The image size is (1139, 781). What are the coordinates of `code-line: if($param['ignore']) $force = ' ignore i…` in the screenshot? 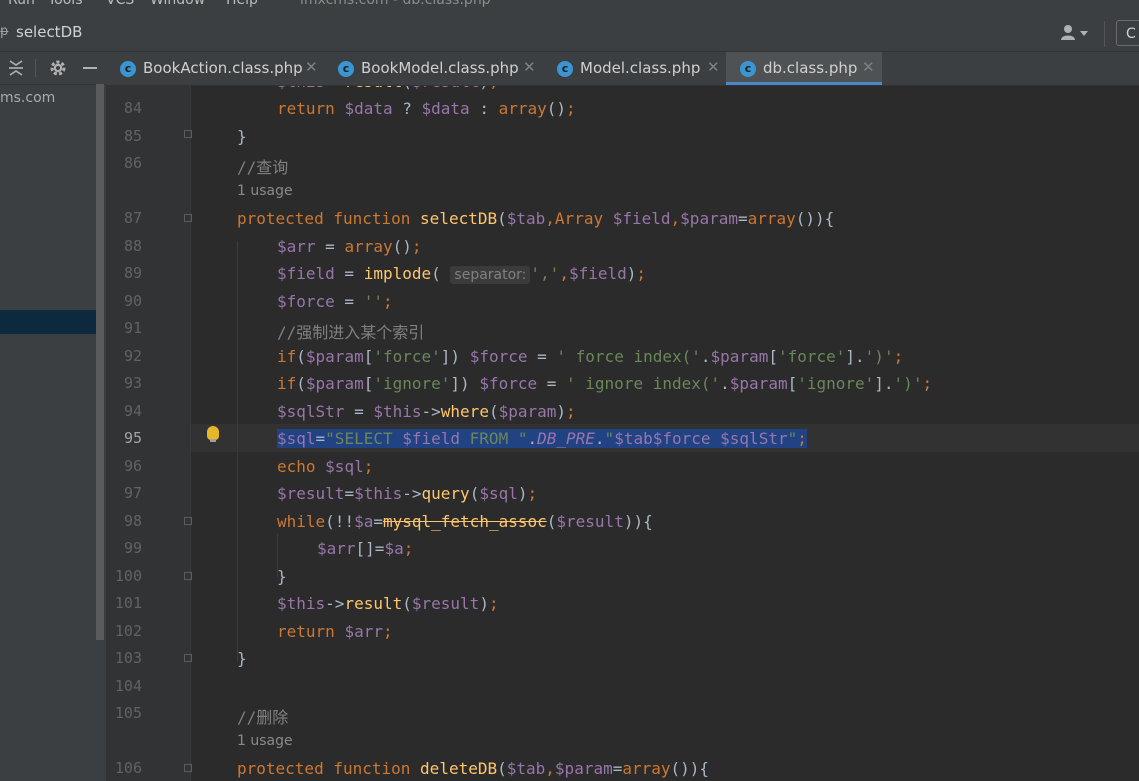 It's located at (604, 383).